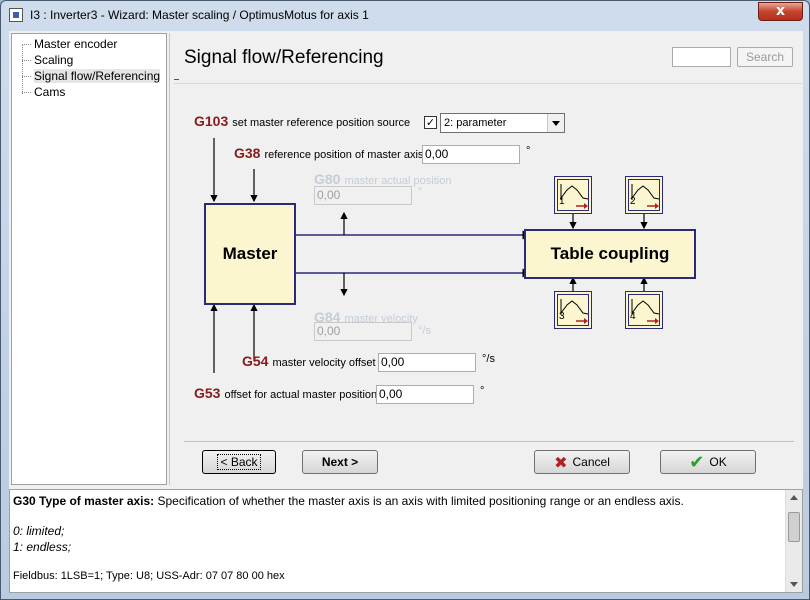  What do you see at coordinates (794, 527) in the screenshot?
I see `scroll-thumb` at bounding box center [794, 527].